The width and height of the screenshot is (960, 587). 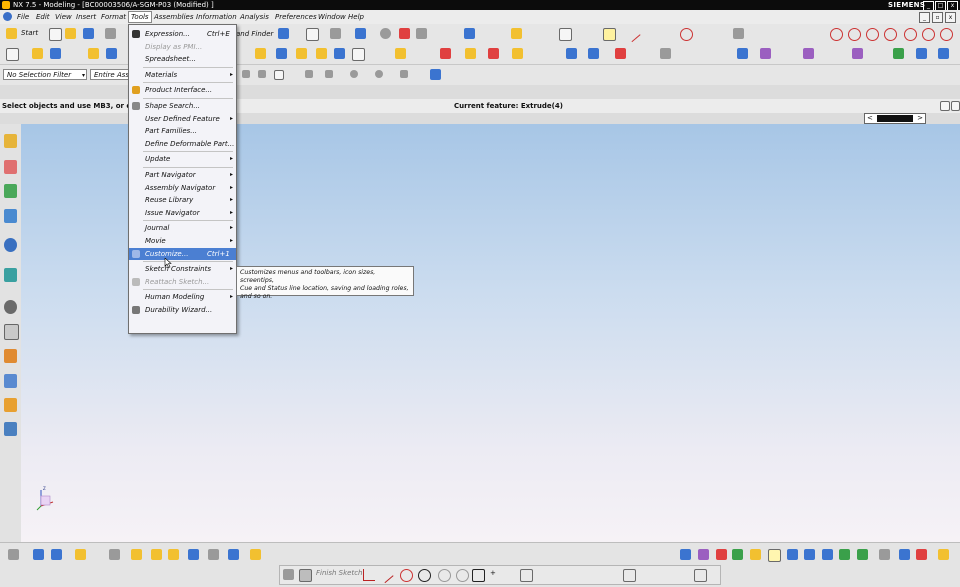 I want to click on cut-icon, so click(x=110, y=33).